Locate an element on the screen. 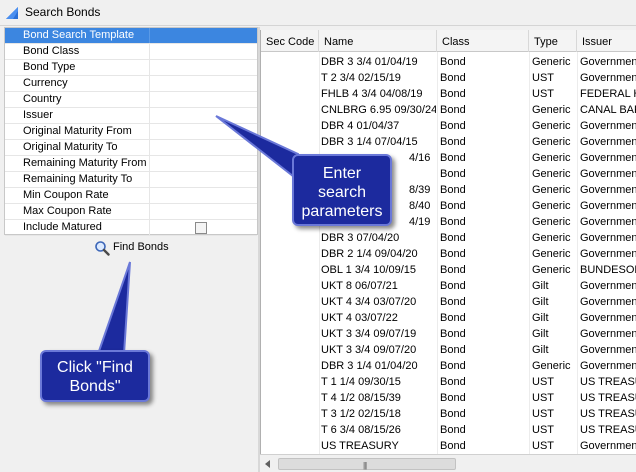 This screenshot has width=636, height=472. criteria-row: Bond Type is located at coordinates (131, 68).